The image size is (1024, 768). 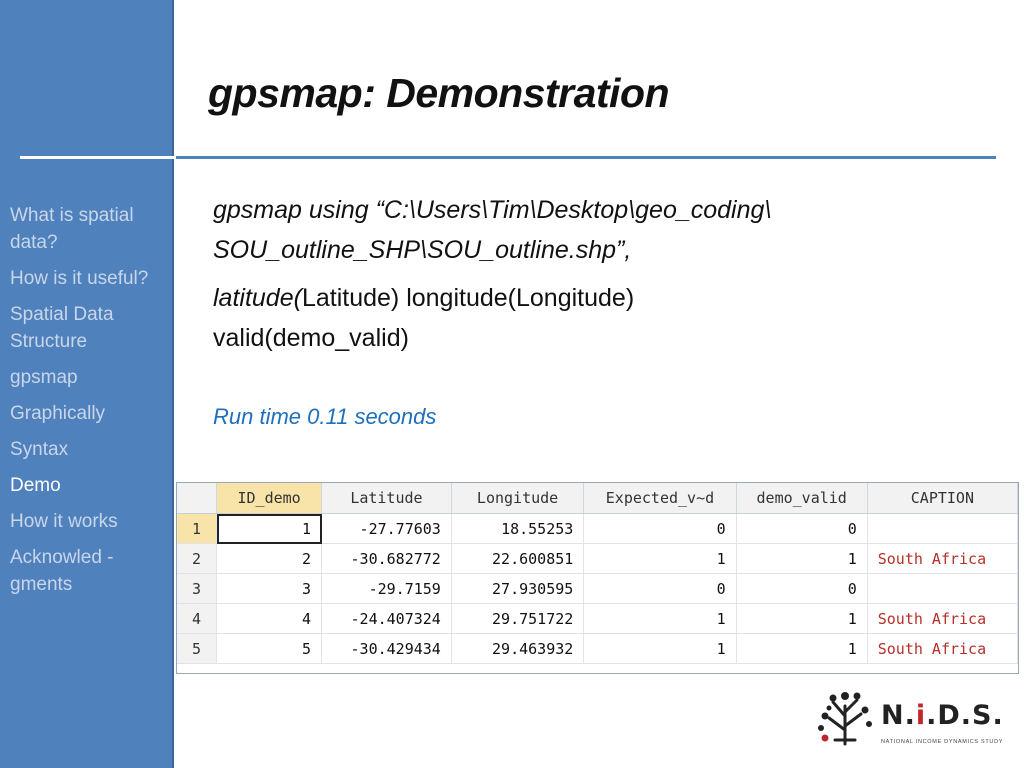 What do you see at coordinates (518, 618) in the screenshot?
I see `table-cell: 29.751722` at bounding box center [518, 618].